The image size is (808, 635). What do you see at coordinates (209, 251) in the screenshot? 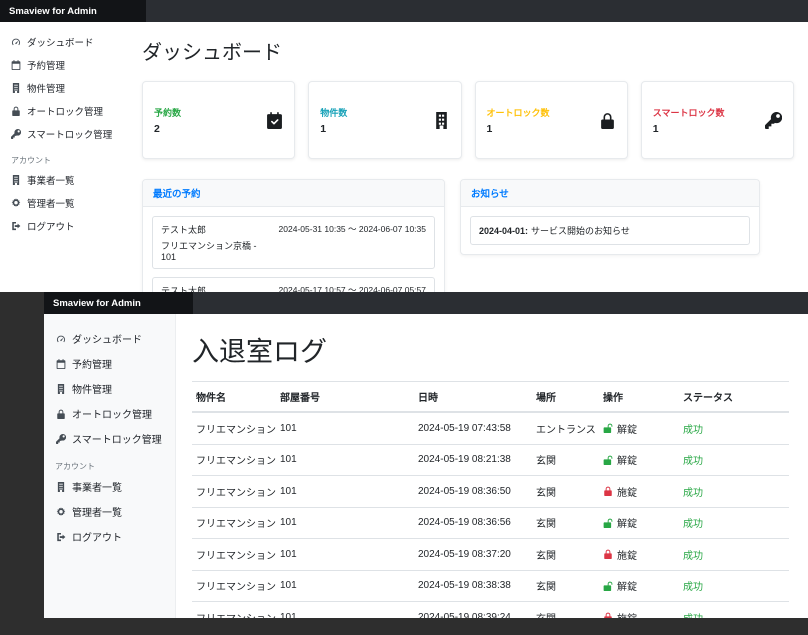
I see `reservation-property: フリエマンション京橋 - 101` at bounding box center [209, 251].